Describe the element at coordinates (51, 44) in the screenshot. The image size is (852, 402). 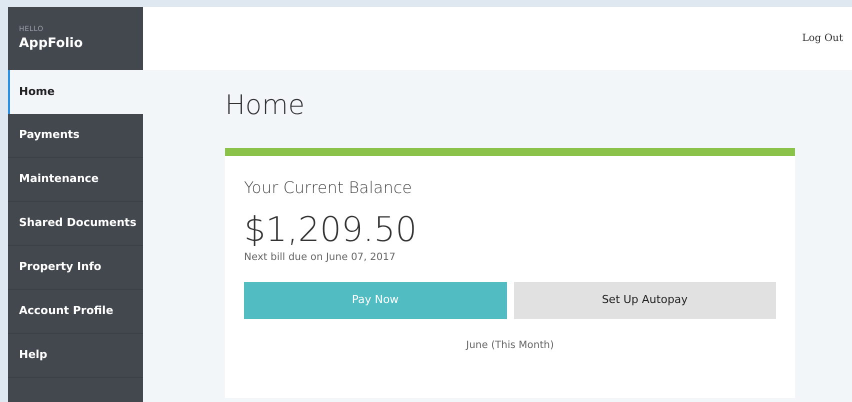
I see `brand-name: AppFolio` at that location.